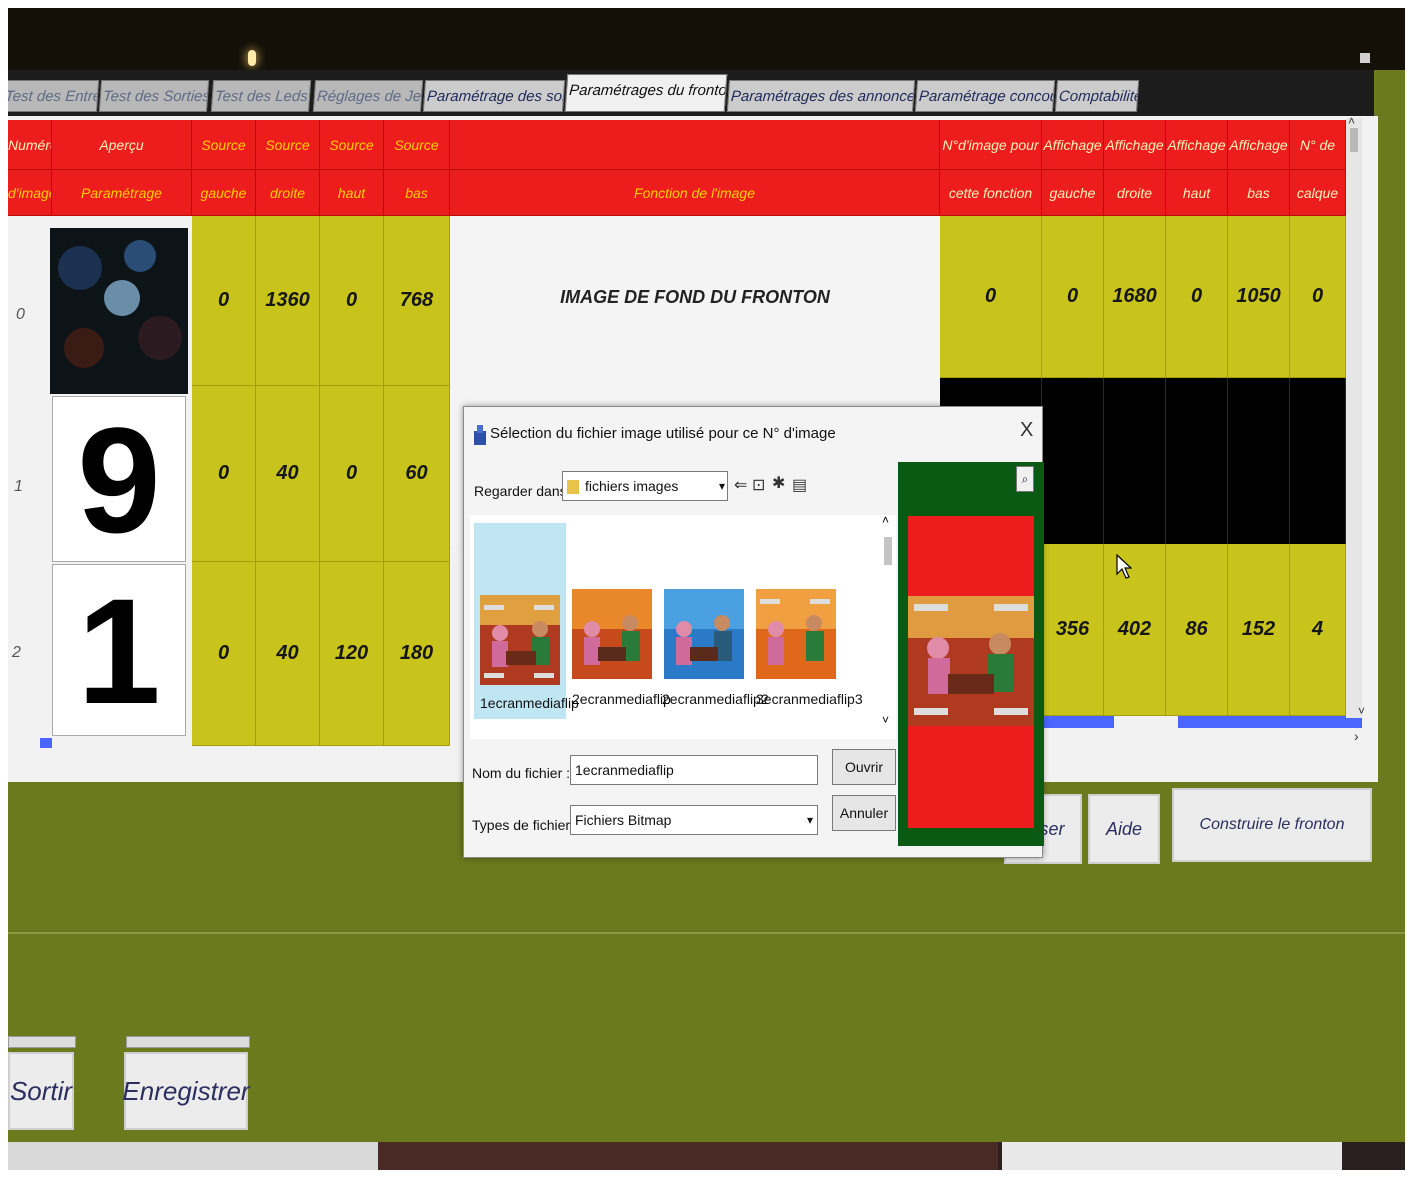  I want to click on filetype-value: Fichiers Bitmap, so click(623, 820).